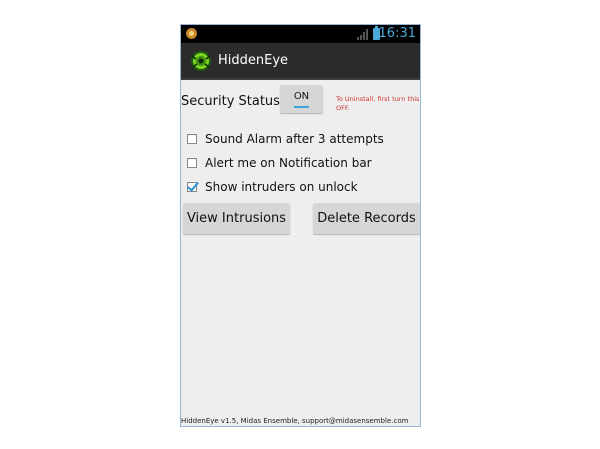 The image size is (600, 449). I want to click on show-intruders-label: Show intruders on unlock, so click(281, 187).